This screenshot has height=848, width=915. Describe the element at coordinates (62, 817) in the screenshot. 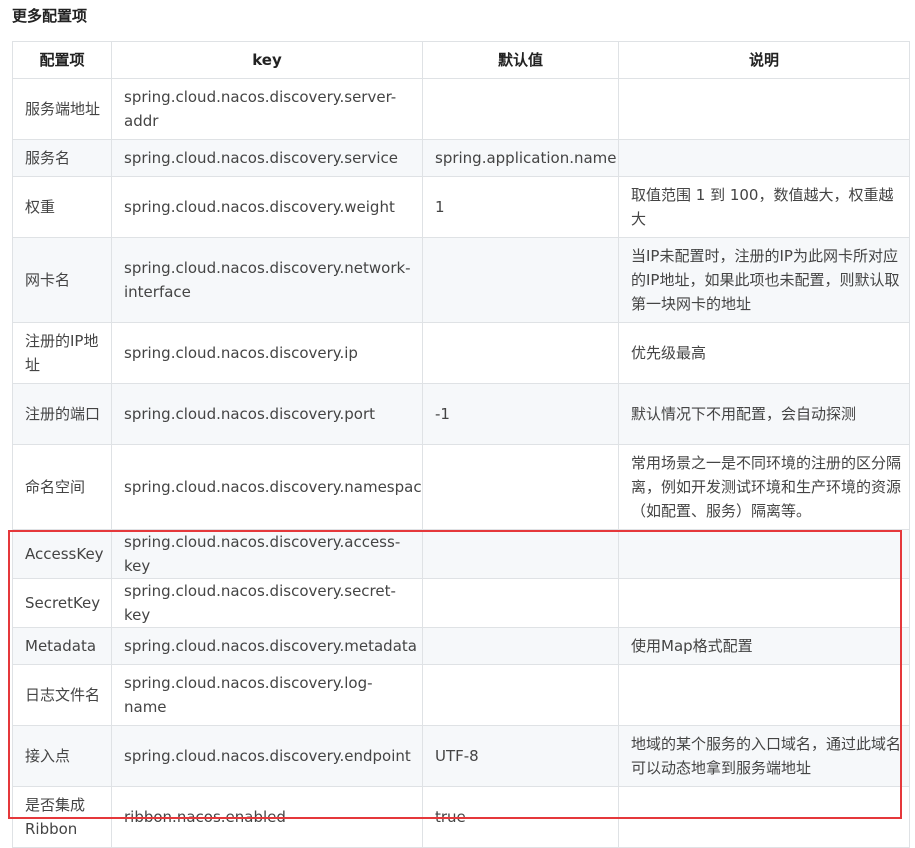

I see `config-name-cell: 是否集成Ribbon` at that location.